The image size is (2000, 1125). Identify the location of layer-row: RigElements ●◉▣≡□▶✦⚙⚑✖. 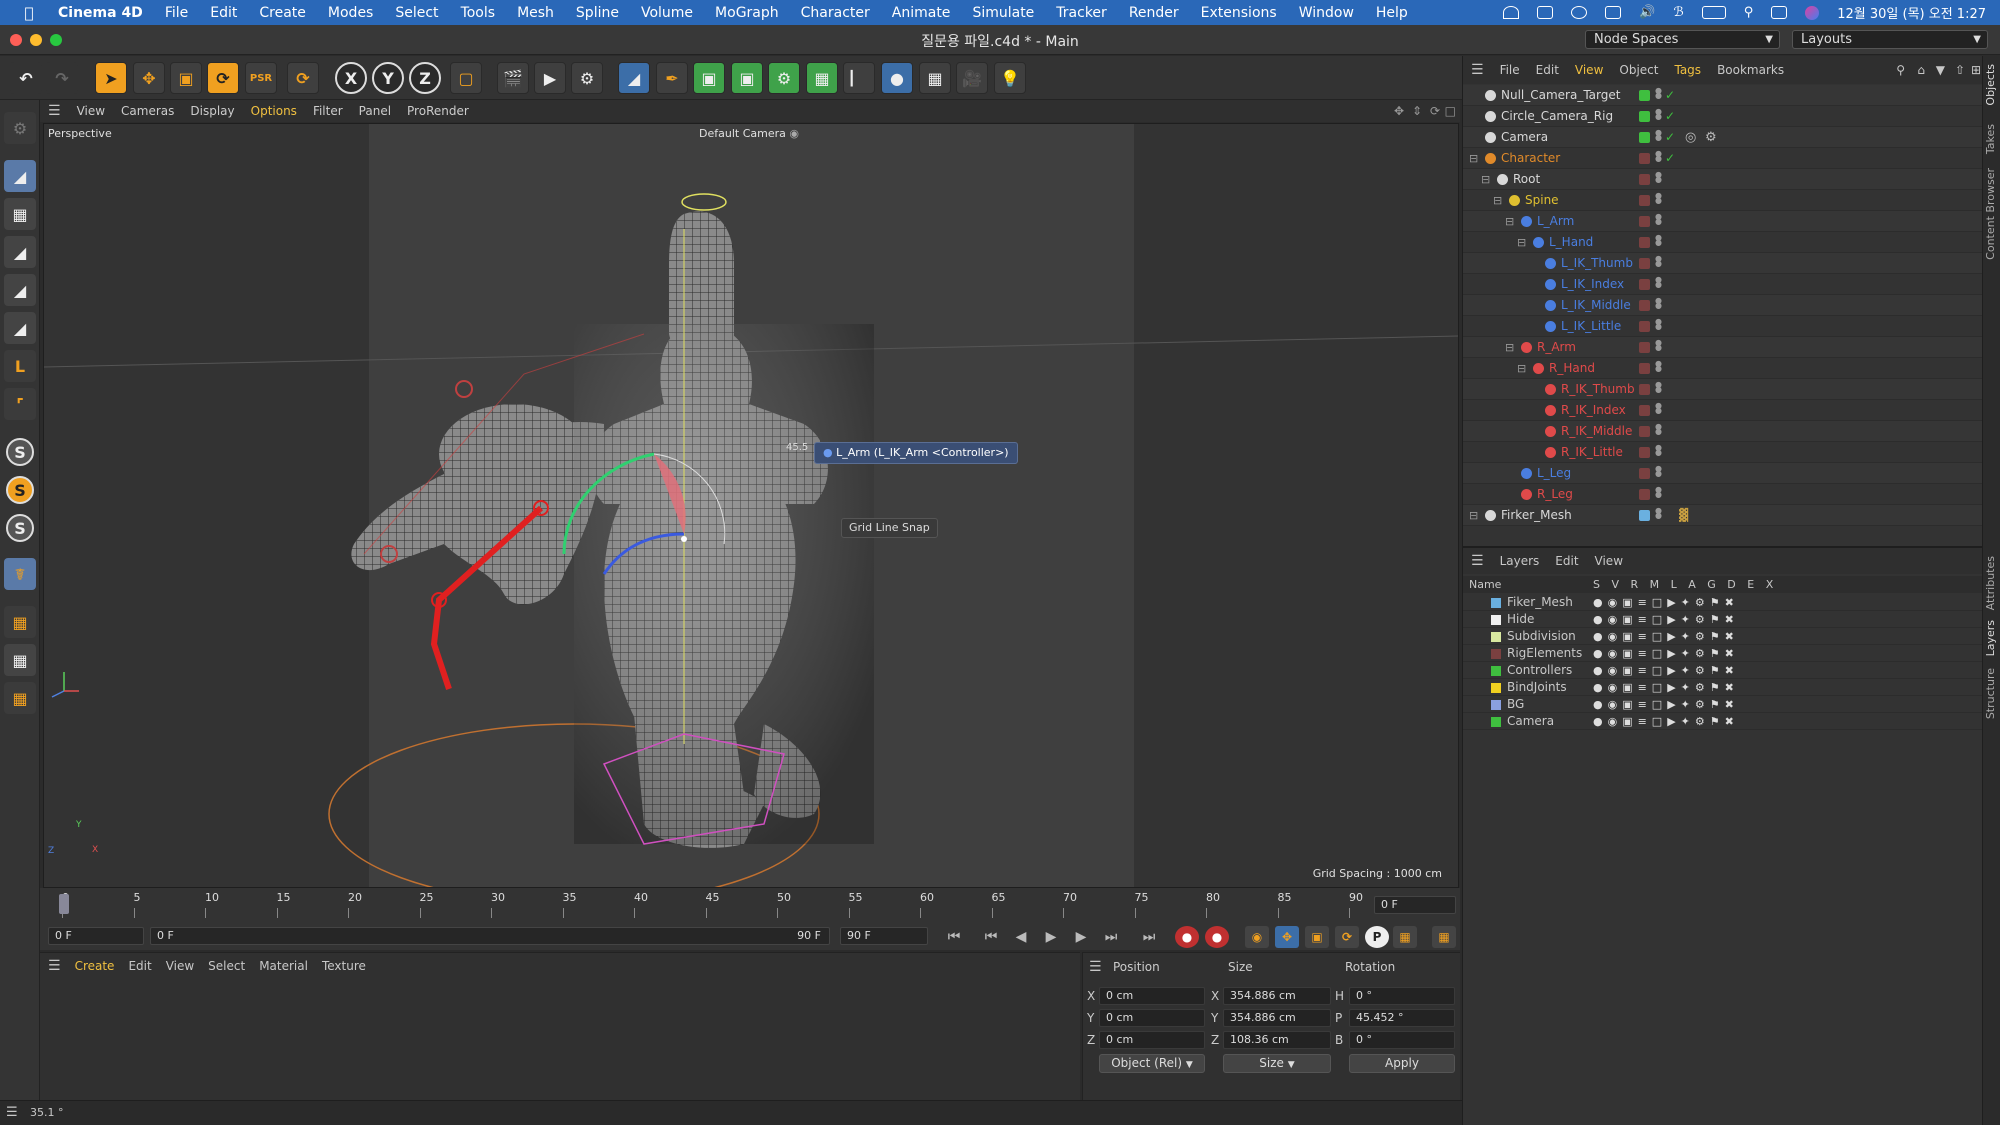
(1723, 653).